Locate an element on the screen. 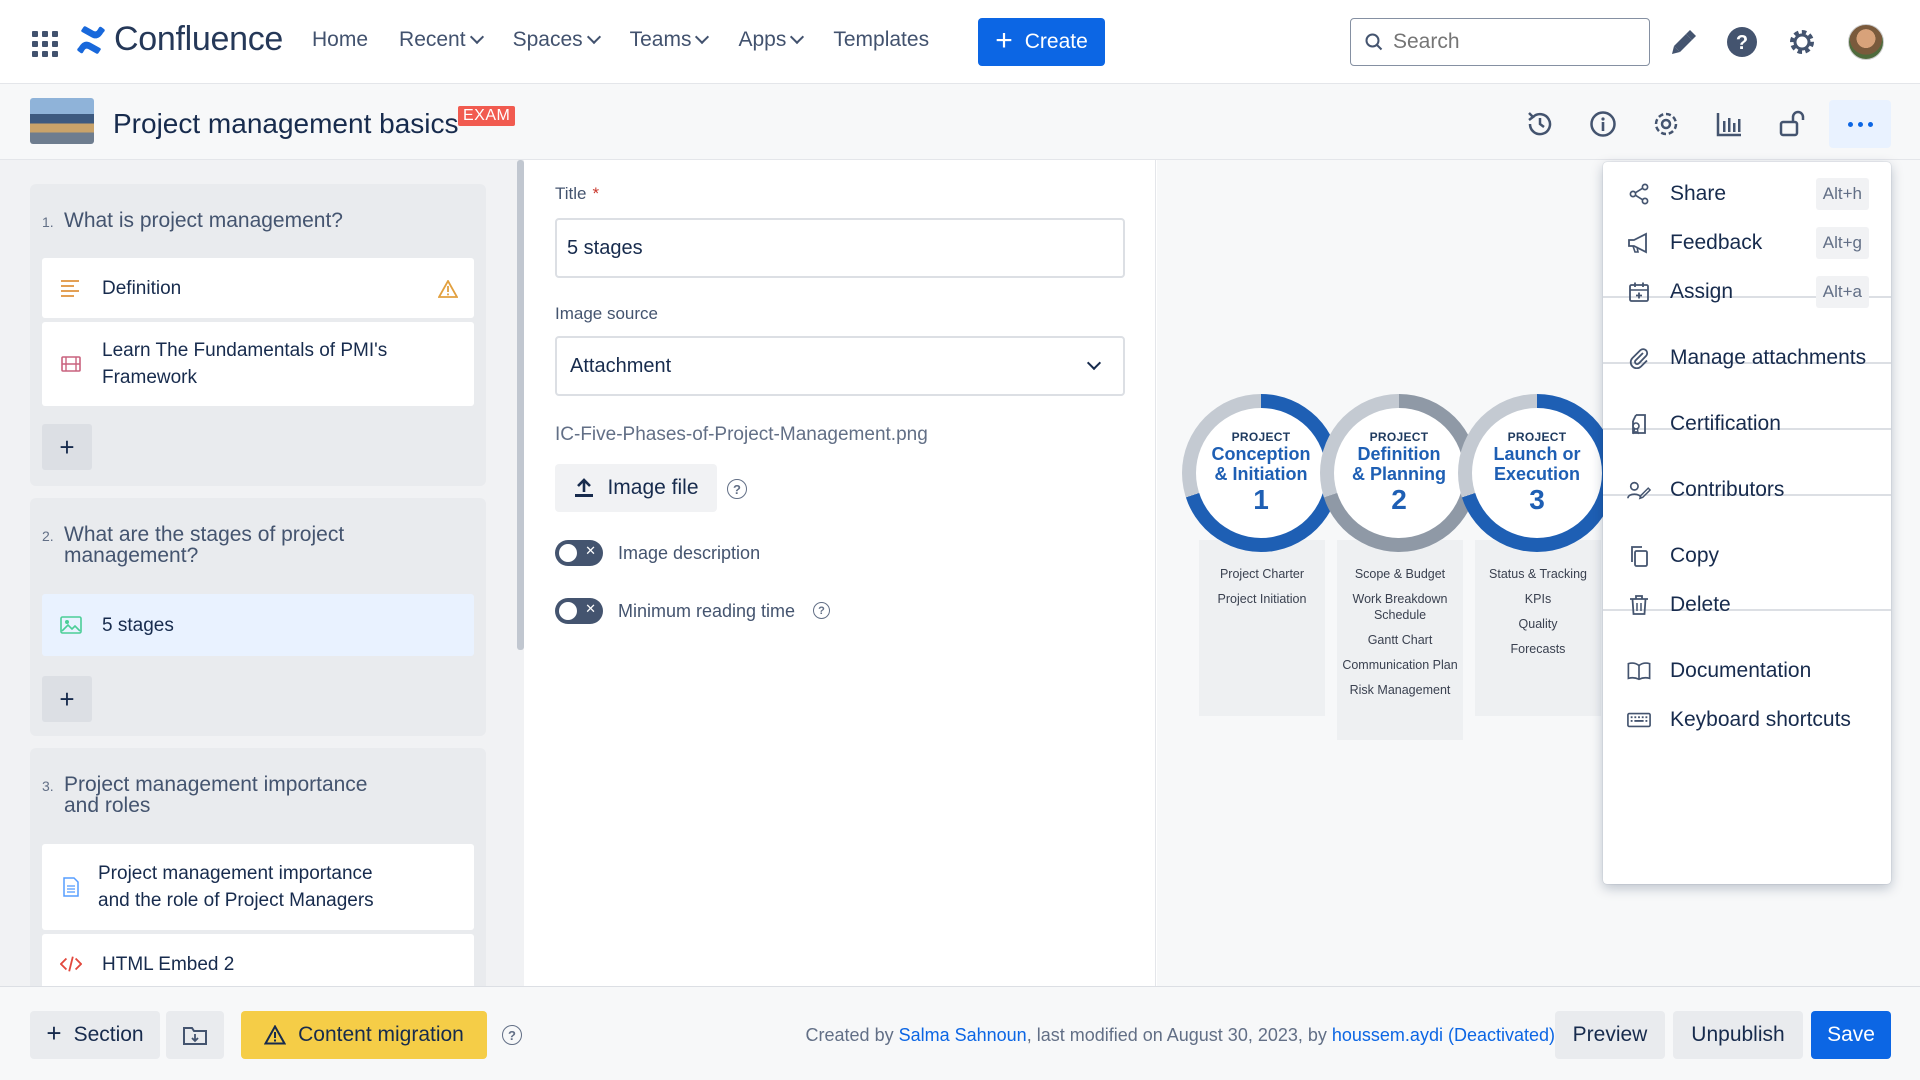 The width and height of the screenshot is (1920, 1080). menu-item-documentation: Documentation is located at coordinates (1747, 671).